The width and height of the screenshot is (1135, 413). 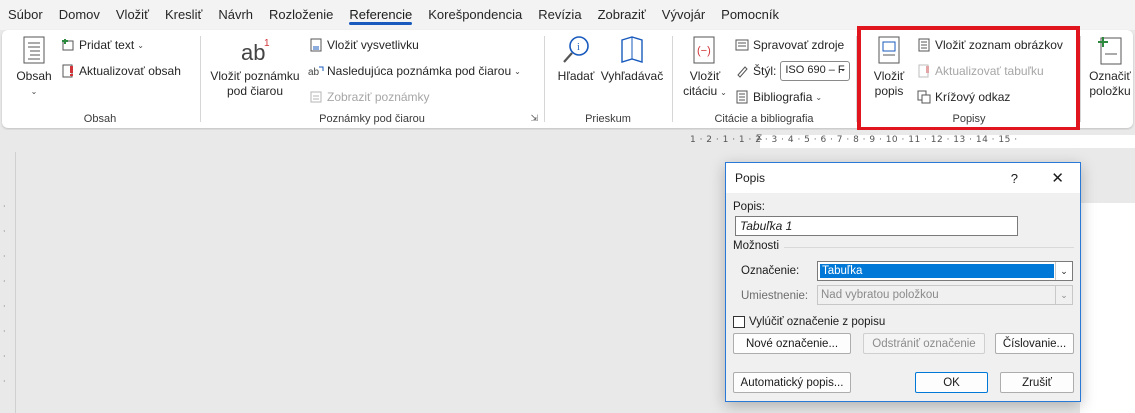 I want to click on oznacenie-value: Tabuľka, so click(x=937, y=271).